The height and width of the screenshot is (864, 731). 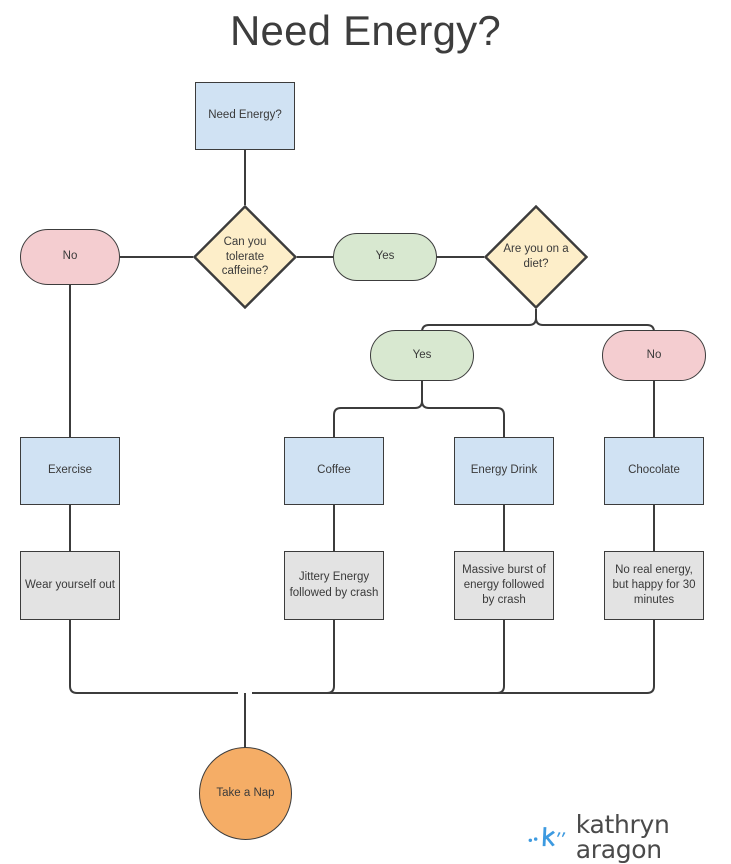 I want to click on node-chocolate-outcome: No real energy, but happy for 30 minutes, so click(x=654, y=585).